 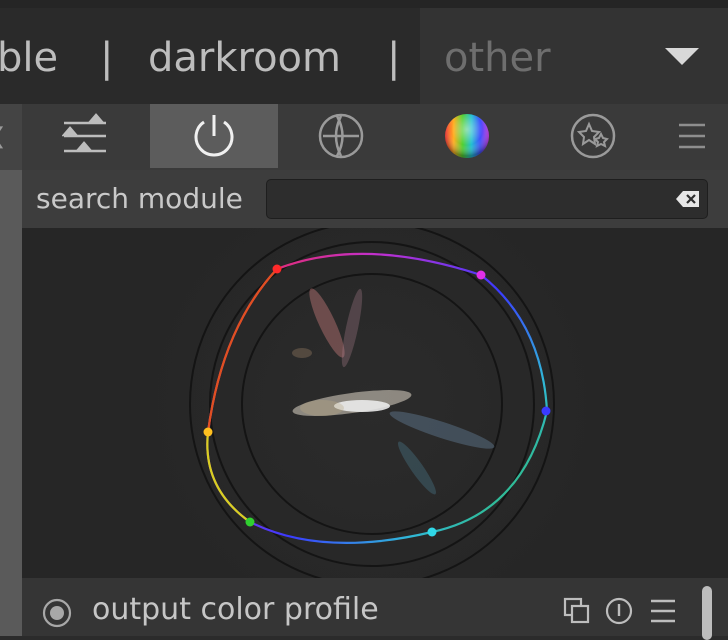 I want to click on hue-point-red, so click(x=277, y=269).